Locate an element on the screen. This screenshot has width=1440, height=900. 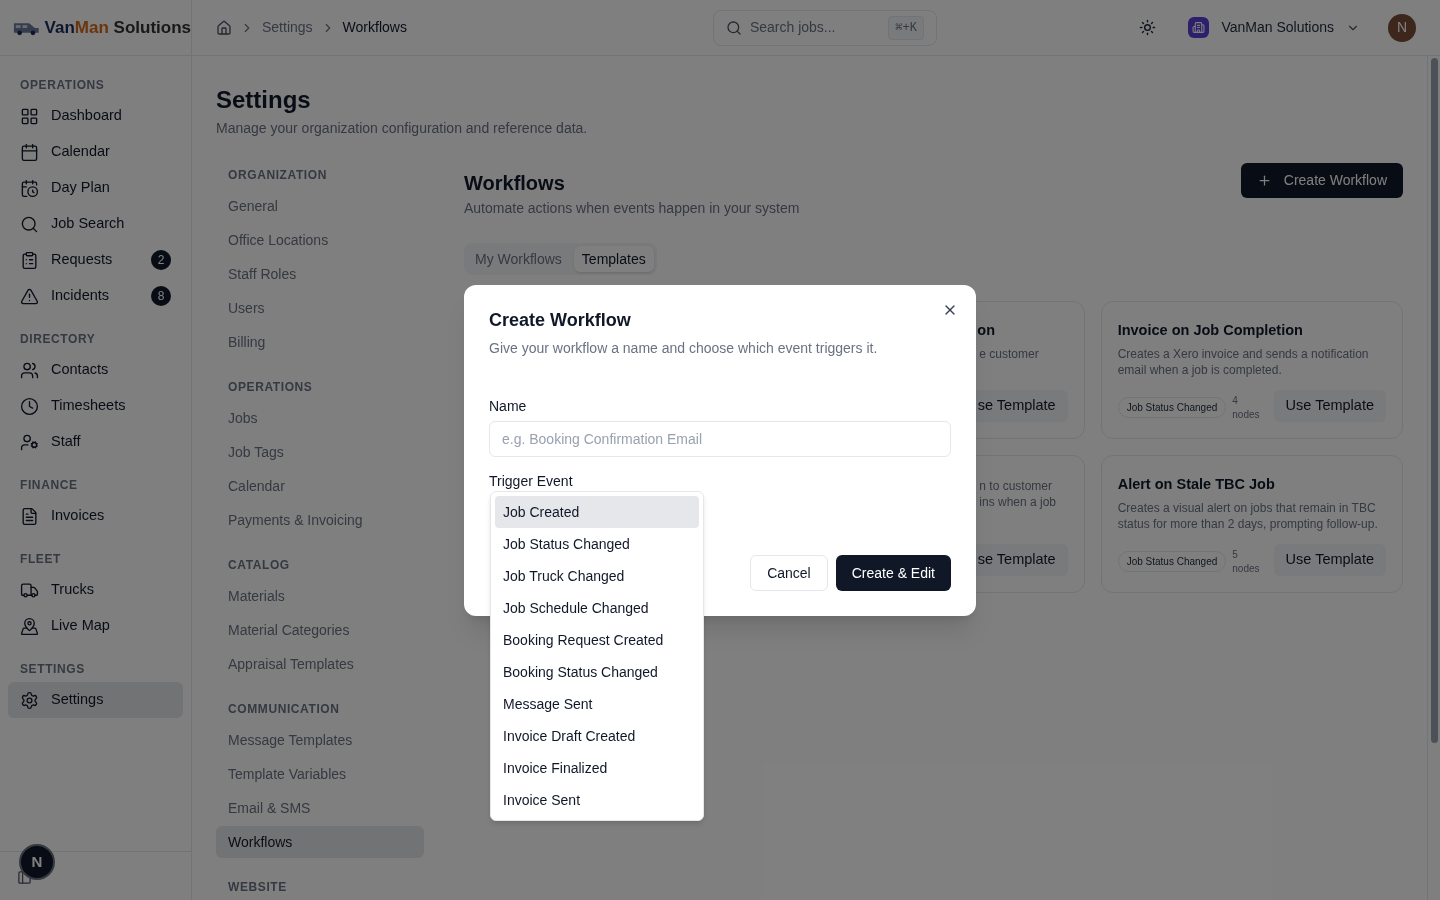
tab: My Workflows is located at coordinates (518, 259).